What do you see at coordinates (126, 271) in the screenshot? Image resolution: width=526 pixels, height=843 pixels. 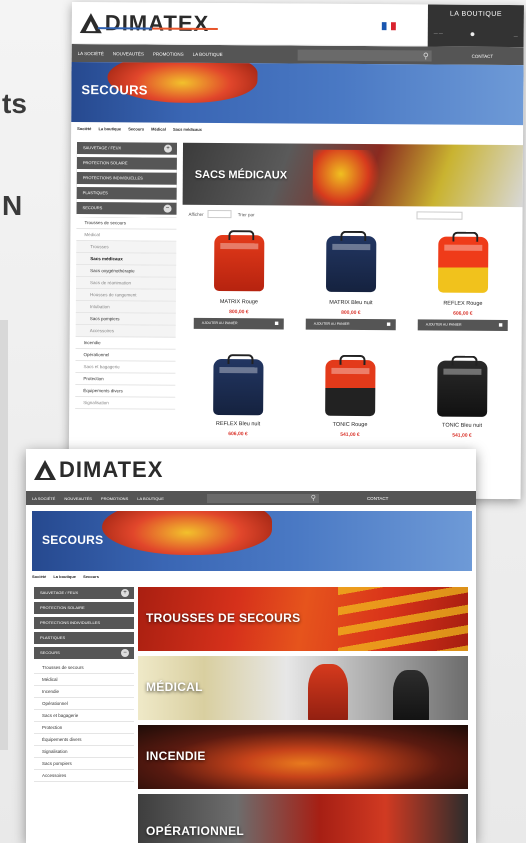 I see `sidebar-subitem: Sacs oxygénothérapie` at bounding box center [126, 271].